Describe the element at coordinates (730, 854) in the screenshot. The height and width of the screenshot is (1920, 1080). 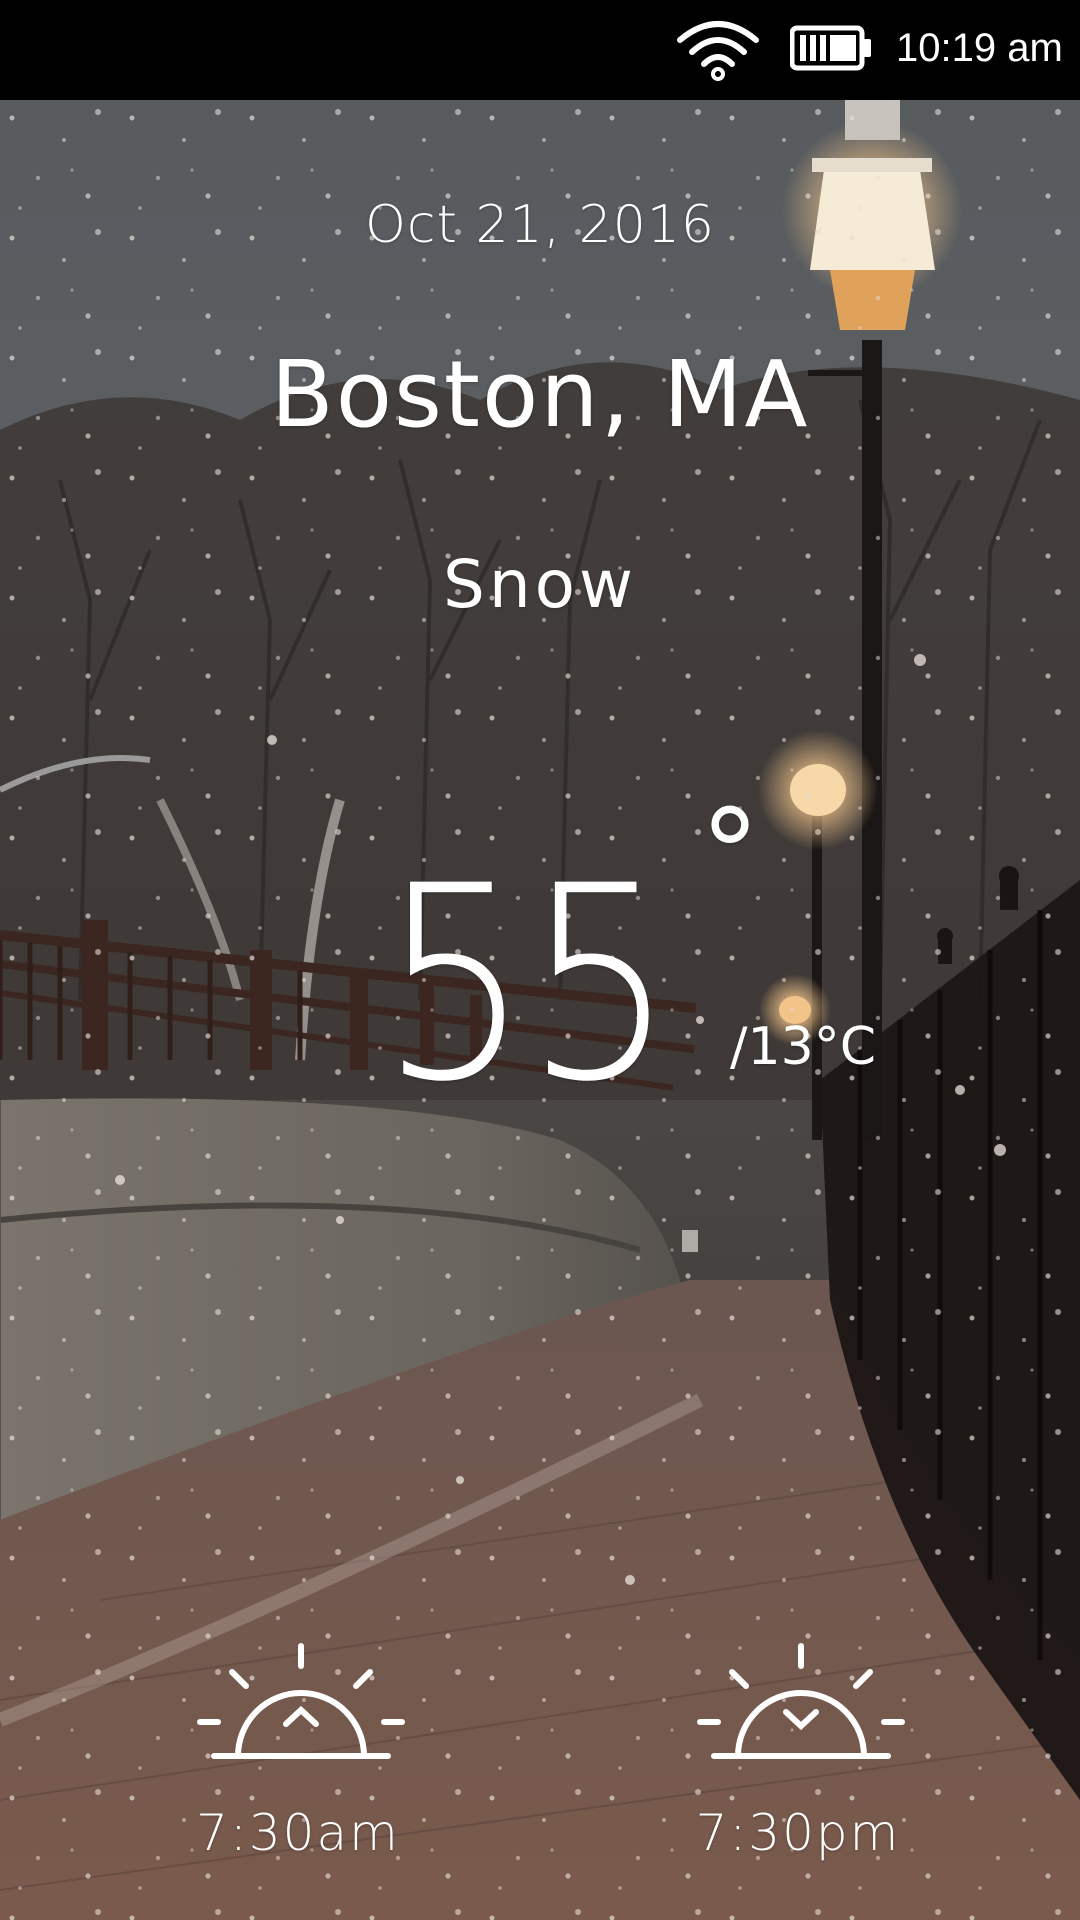
I see `degree-symbol: °` at that location.